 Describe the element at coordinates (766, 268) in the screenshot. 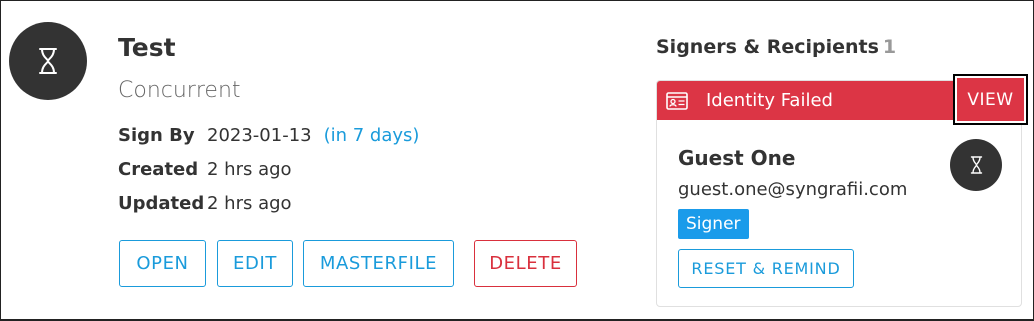

I see `reset-remind-button: RESET & REMIND` at that location.